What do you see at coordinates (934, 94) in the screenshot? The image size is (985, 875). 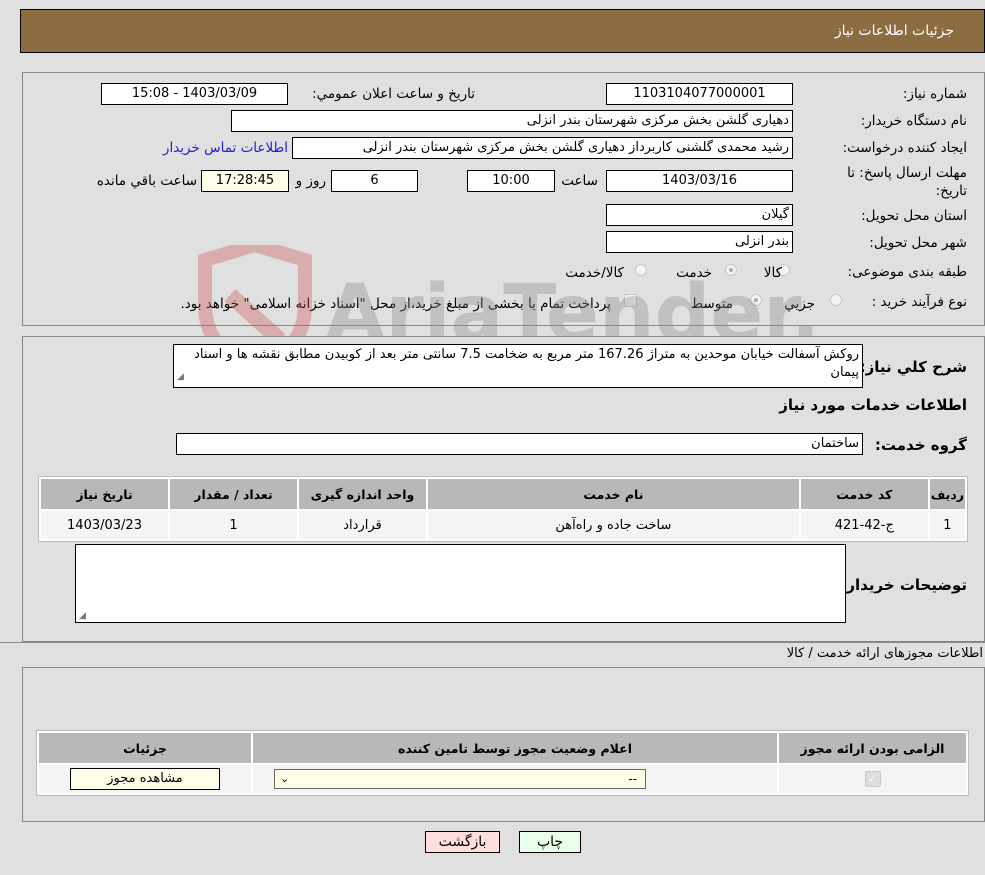 I see `need-number-label: شماره نیاز:` at bounding box center [934, 94].